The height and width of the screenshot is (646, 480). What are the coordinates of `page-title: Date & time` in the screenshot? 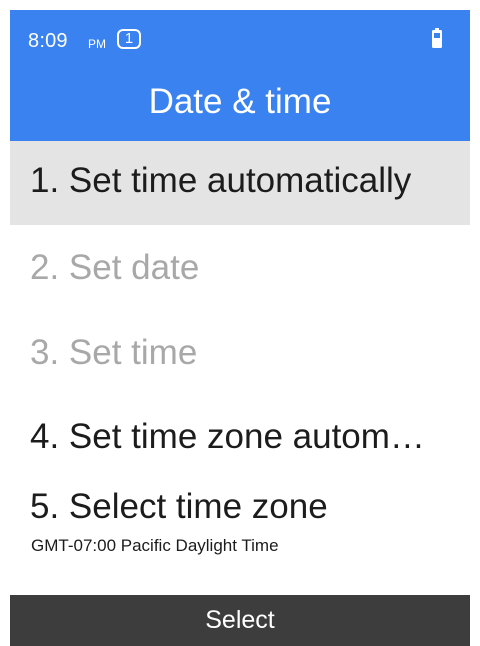 It's located at (240, 101).